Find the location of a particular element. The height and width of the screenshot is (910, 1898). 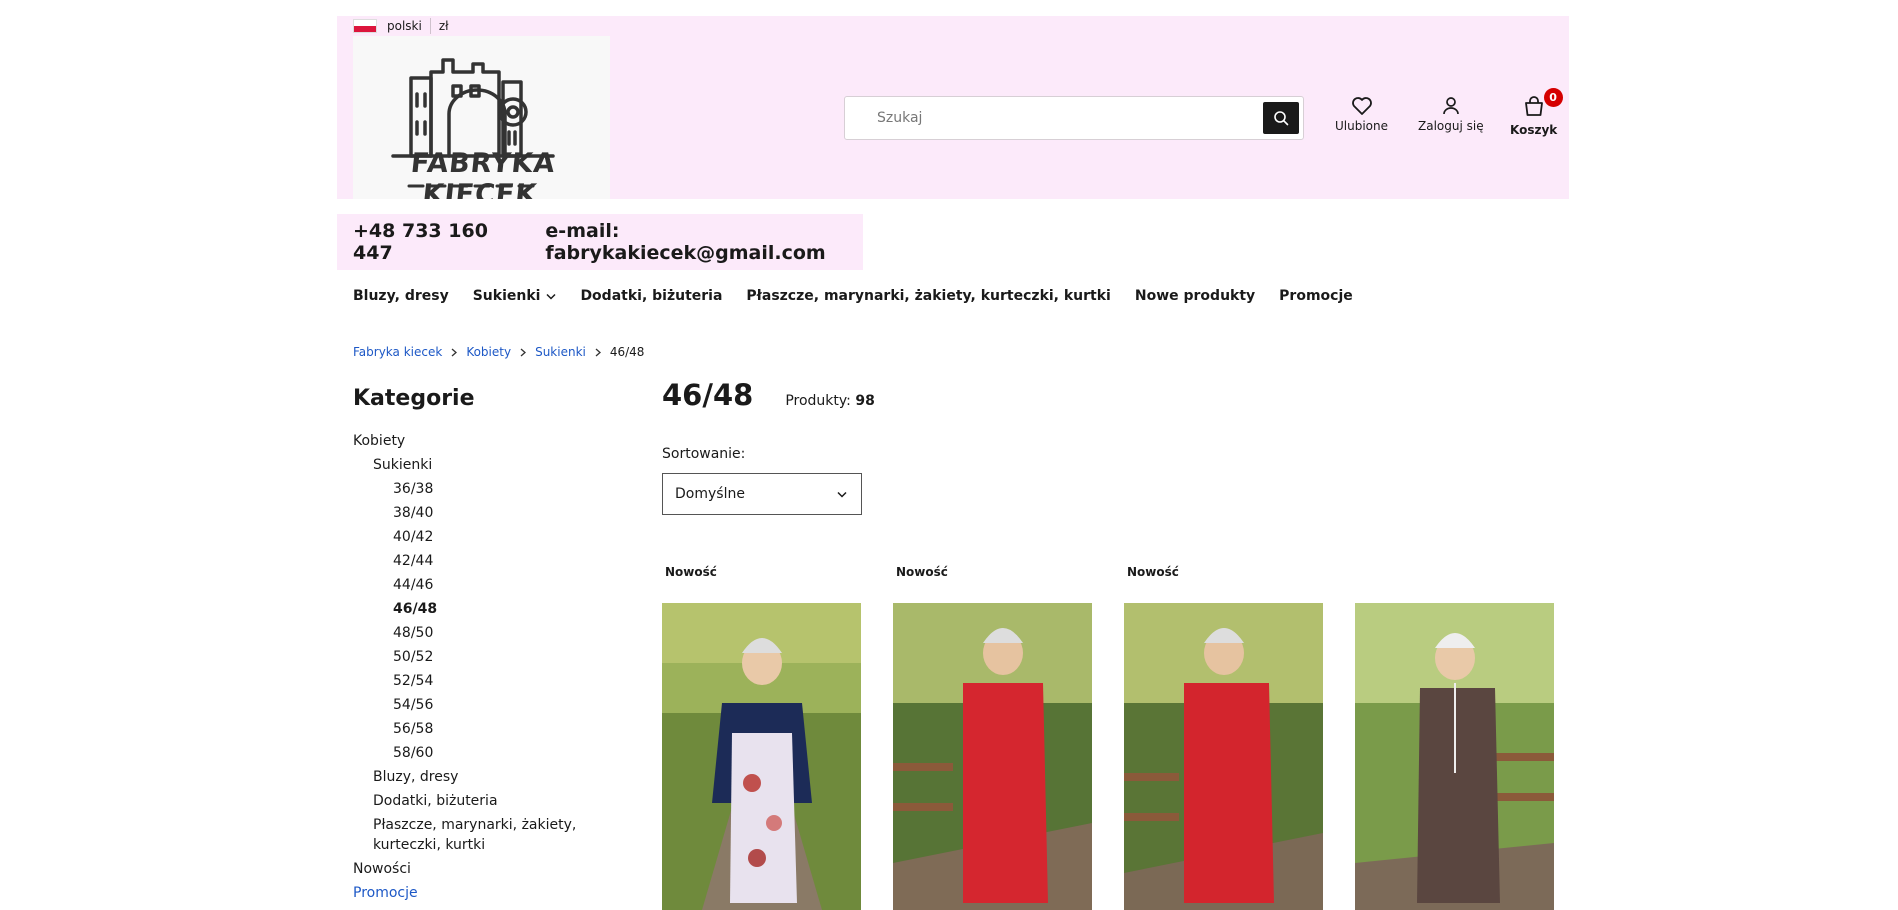

category-item: 52/54 is located at coordinates (478, 681).